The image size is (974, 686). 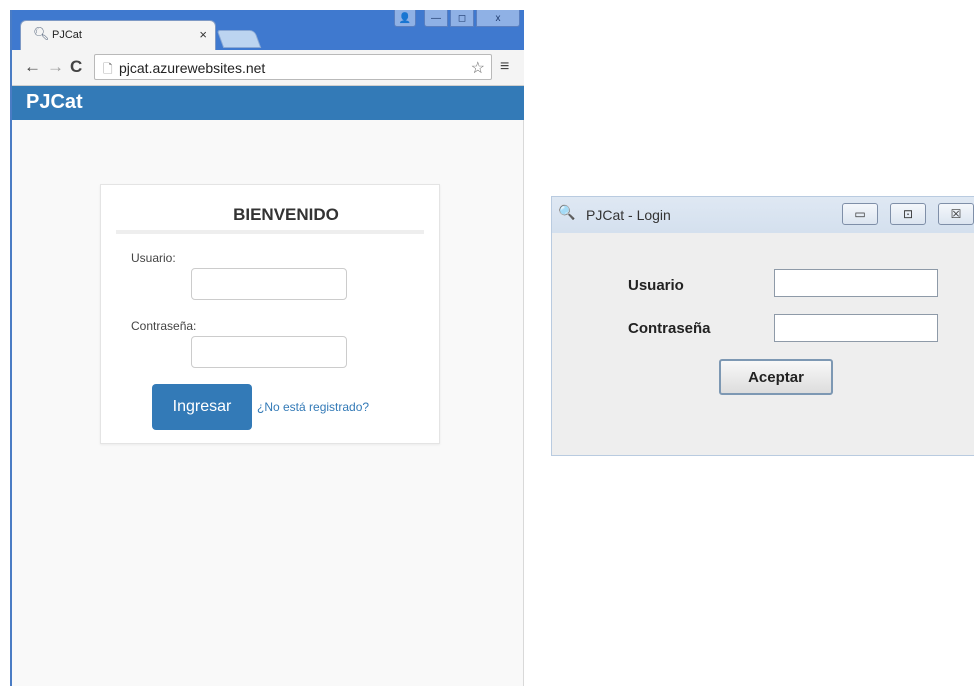 I want to click on password-input, so click(x=269, y=352).